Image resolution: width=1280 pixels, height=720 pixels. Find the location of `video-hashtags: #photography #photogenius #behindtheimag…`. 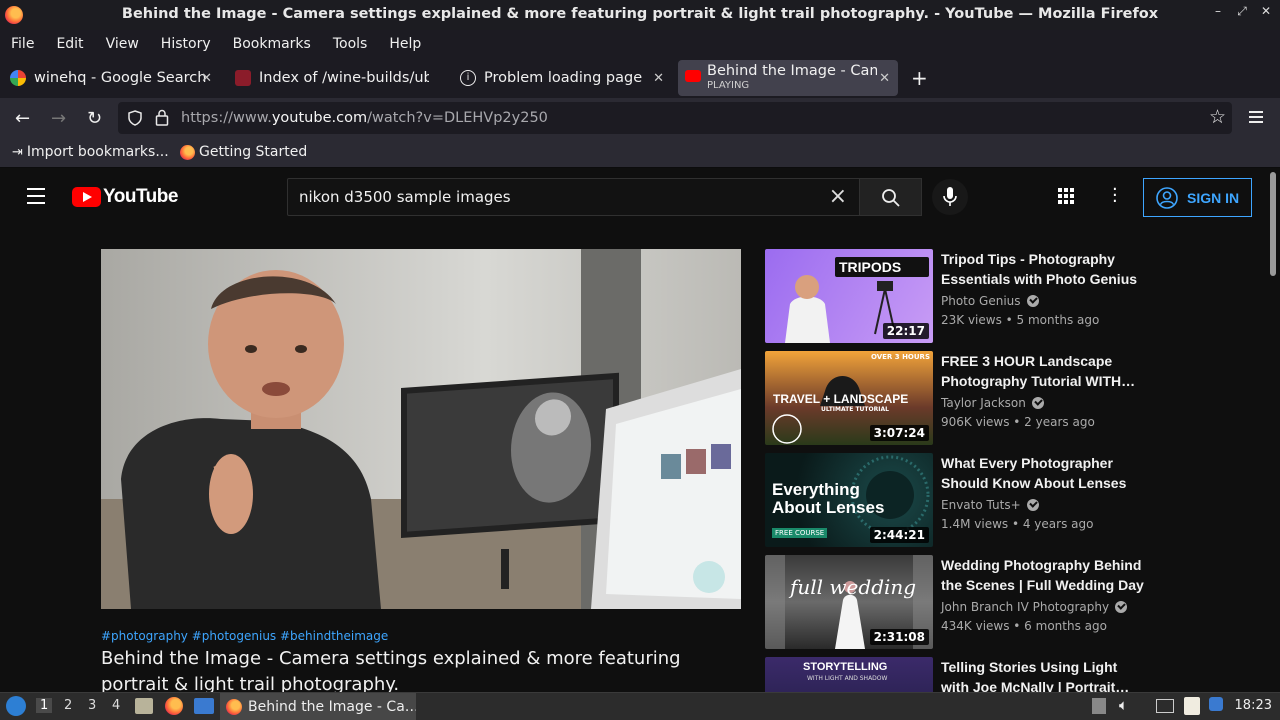

video-hashtags: #photography #photogenius #behindtheimag… is located at coordinates (244, 636).